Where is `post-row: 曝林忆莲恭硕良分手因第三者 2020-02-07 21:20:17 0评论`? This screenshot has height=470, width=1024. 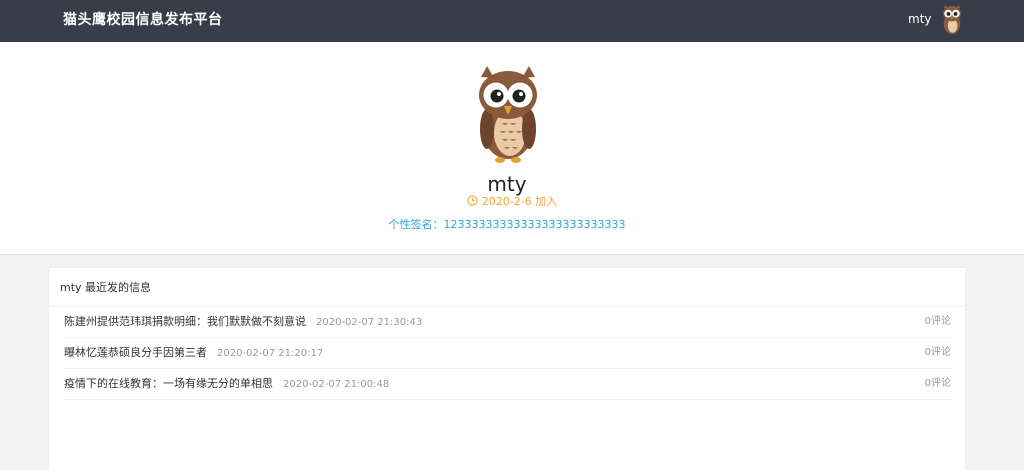
post-row: 曝林忆莲恭硕良分手因第三者 2020-02-07 21:20:17 0评论 is located at coordinates (507, 353).